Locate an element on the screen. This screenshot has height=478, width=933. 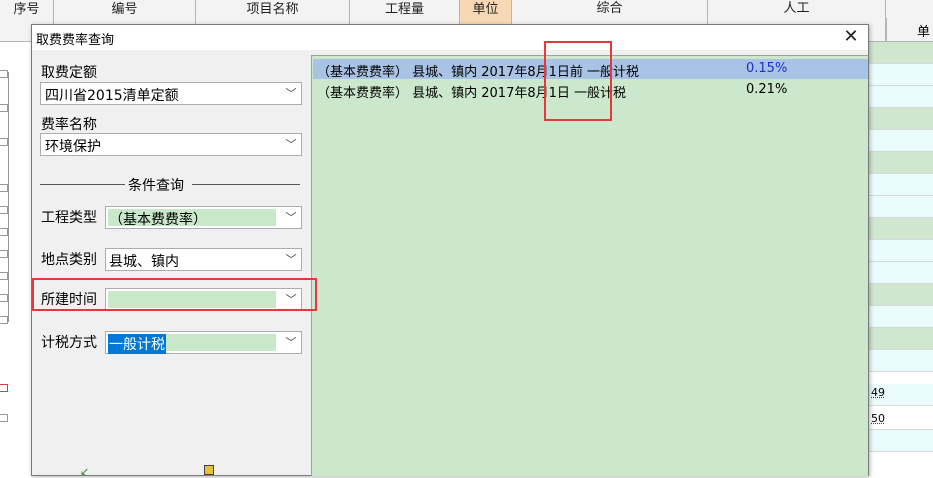
fee-quota-label: 取费定额 is located at coordinates (69, 73).